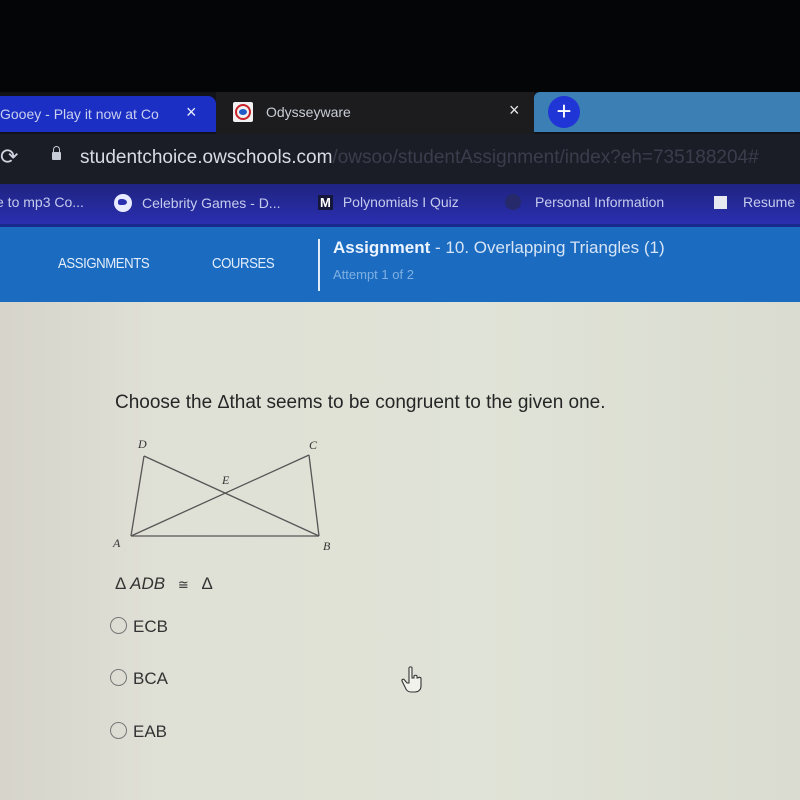  Describe the element at coordinates (400, 46) in the screenshot. I see `screen-bezel` at that location.